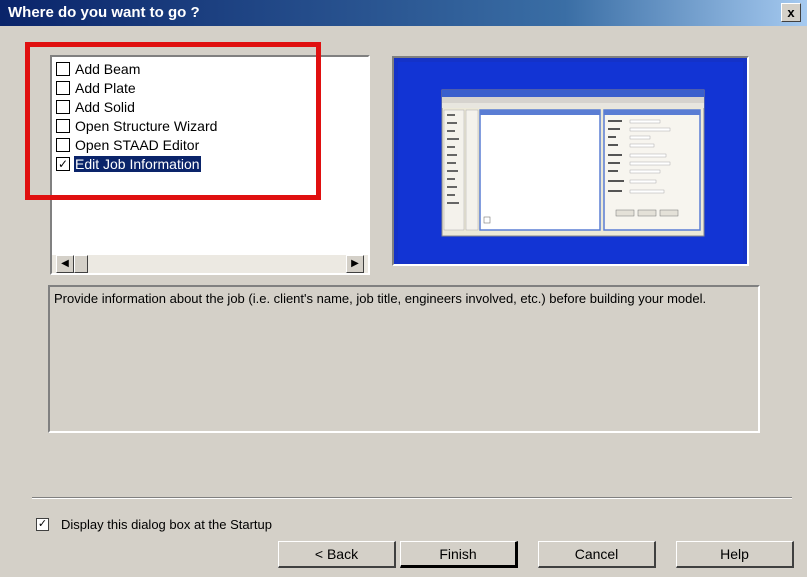 The image size is (807, 577). I want to click on scroll-right-icon: ▶, so click(355, 264).